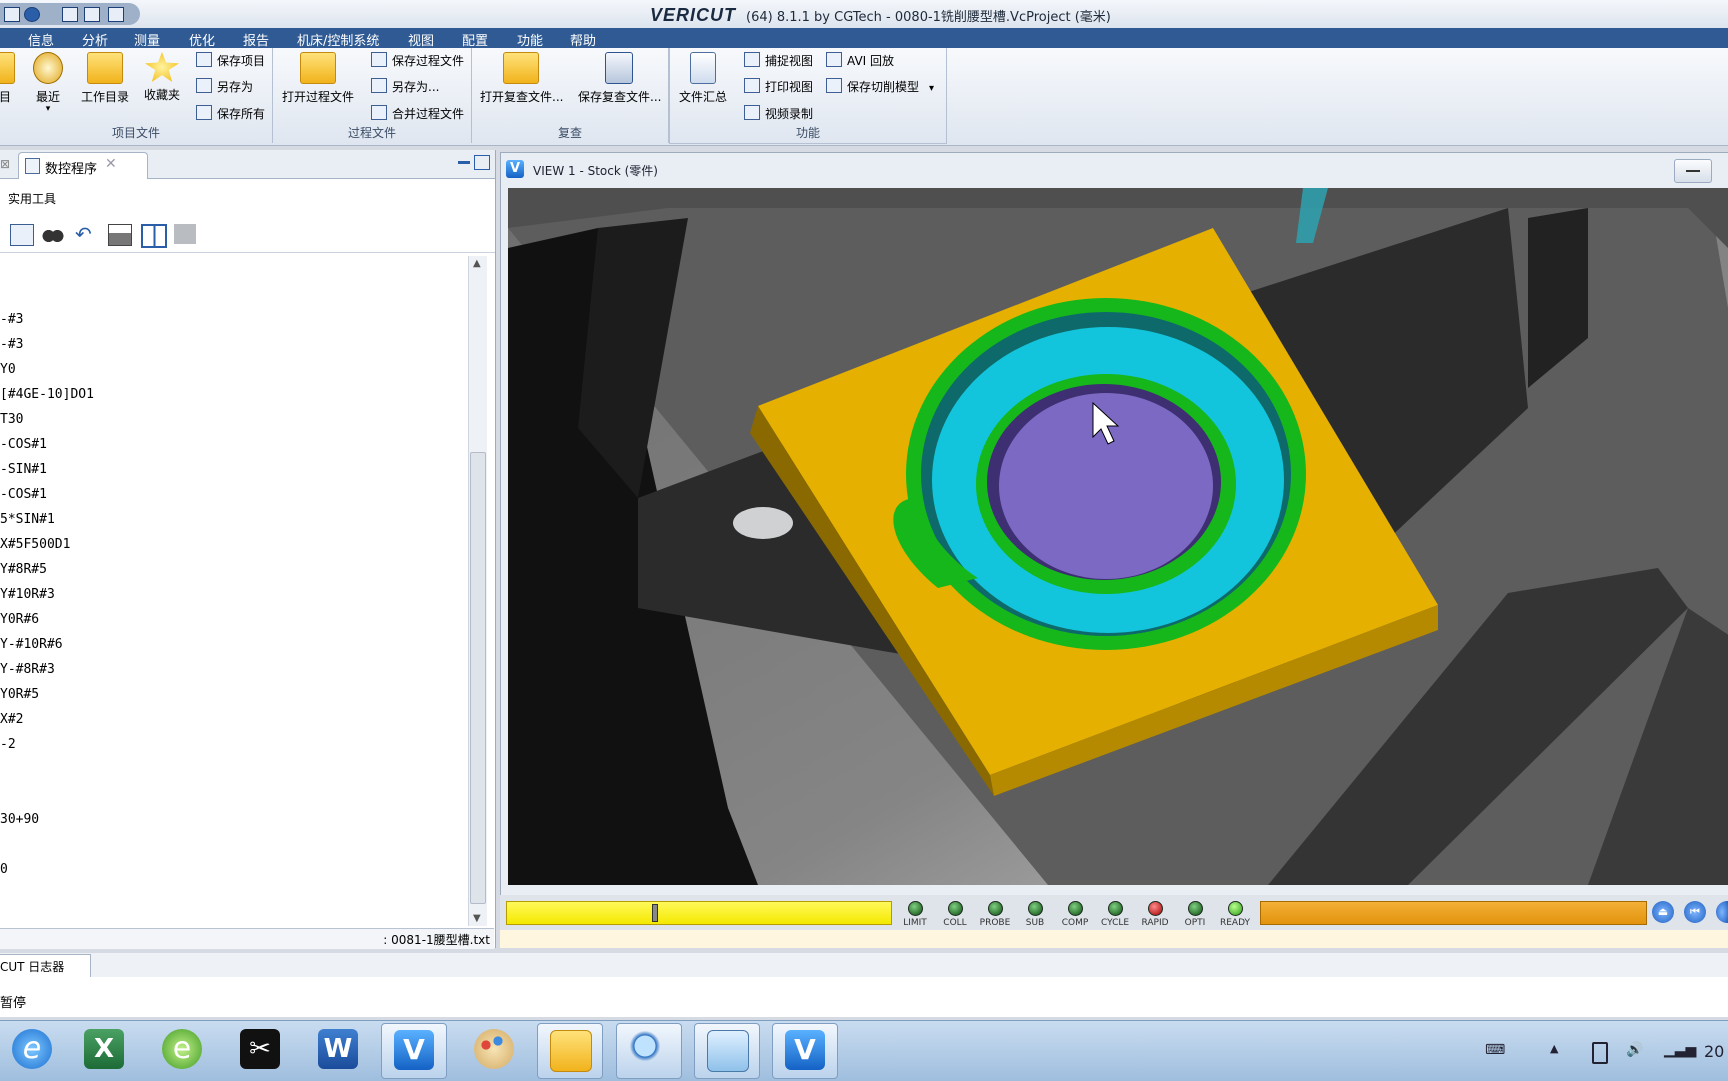 The image size is (1728, 1081). Describe the element at coordinates (655, 913) in the screenshot. I see `progress-slider-thumb` at that location.